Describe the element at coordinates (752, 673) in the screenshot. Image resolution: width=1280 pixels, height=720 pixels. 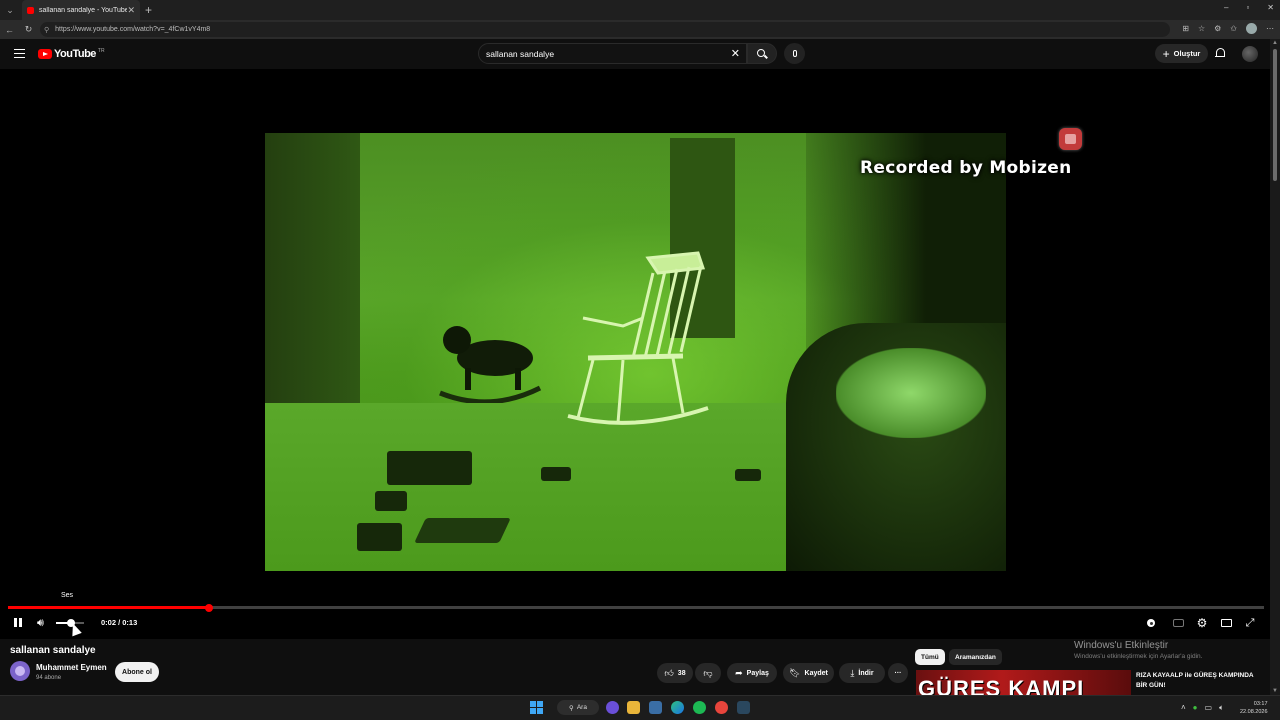
I see `share-button: ➦ Paylaş` at that location.